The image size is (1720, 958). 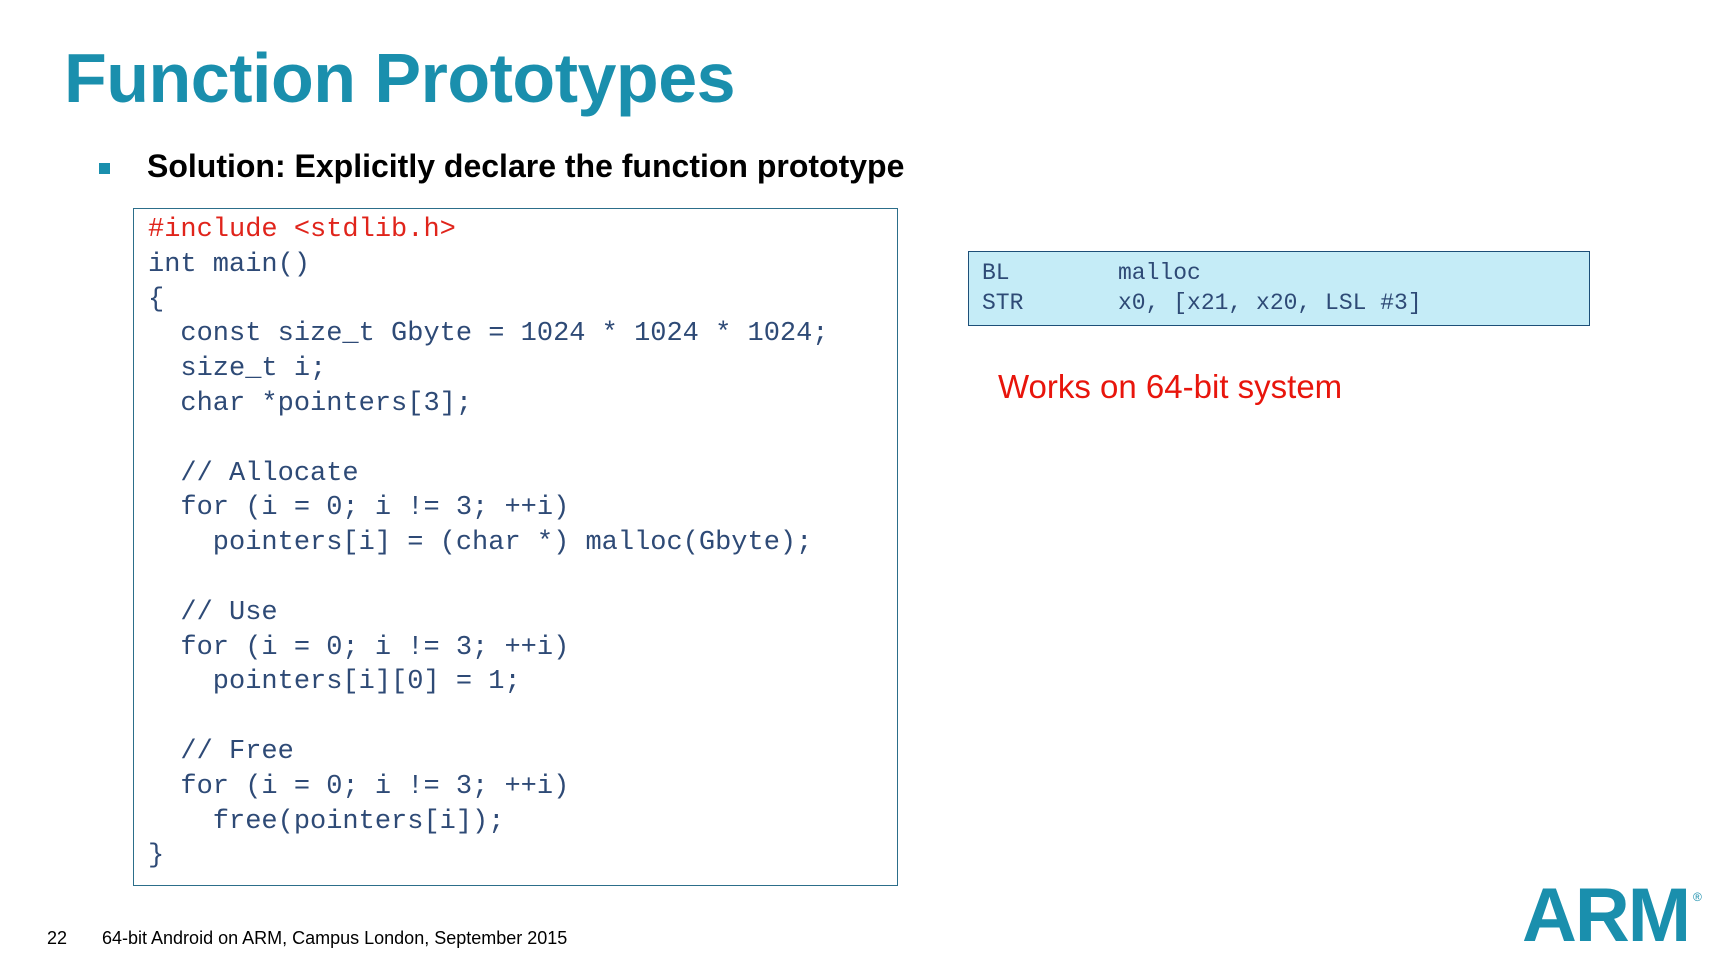 What do you see at coordinates (57, 938) in the screenshot?
I see `page-number: 22` at bounding box center [57, 938].